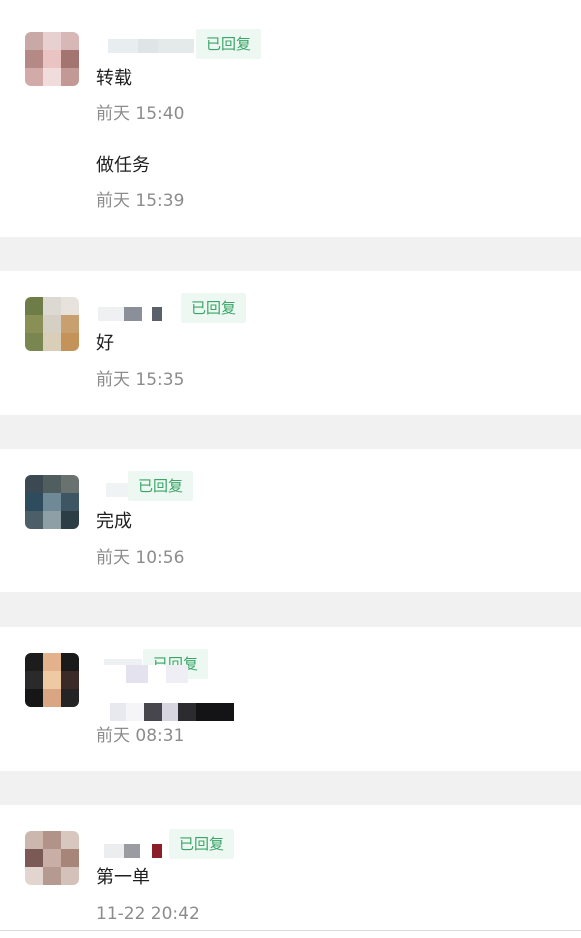 Image resolution: width=581 pixels, height=938 pixels. I want to click on comment-time: 前天 10:56, so click(140, 558).